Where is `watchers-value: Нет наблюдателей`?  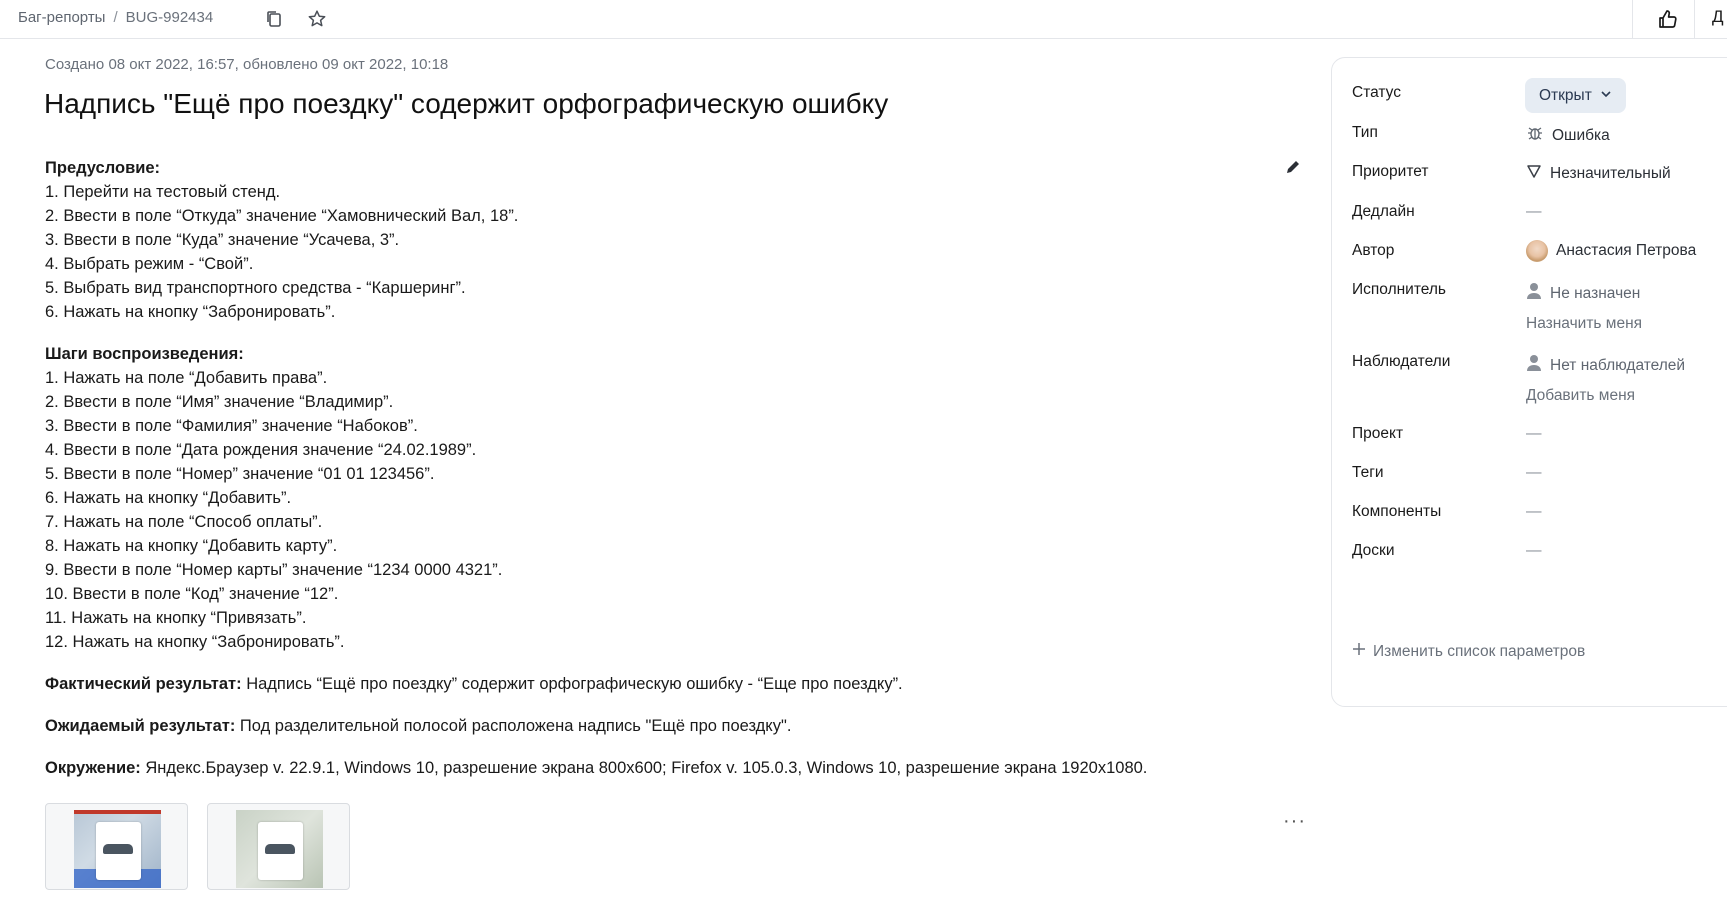
watchers-value: Нет наблюдателей is located at coordinates (1605, 365).